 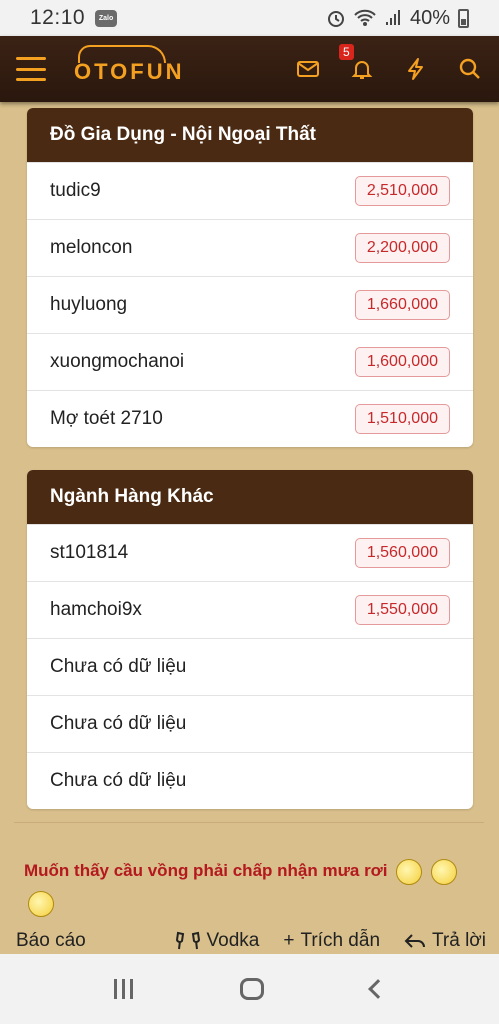 What do you see at coordinates (249, 822) in the screenshot?
I see `signature-divider` at bounding box center [249, 822].